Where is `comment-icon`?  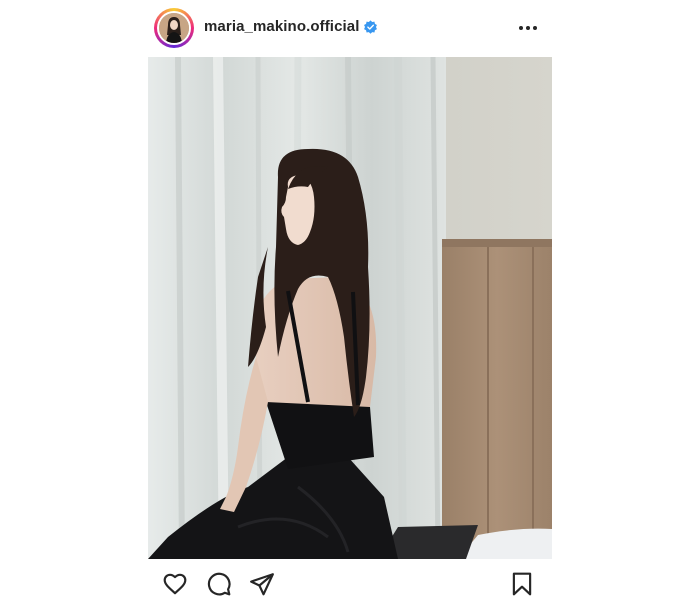 comment-icon is located at coordinates (219, 584).